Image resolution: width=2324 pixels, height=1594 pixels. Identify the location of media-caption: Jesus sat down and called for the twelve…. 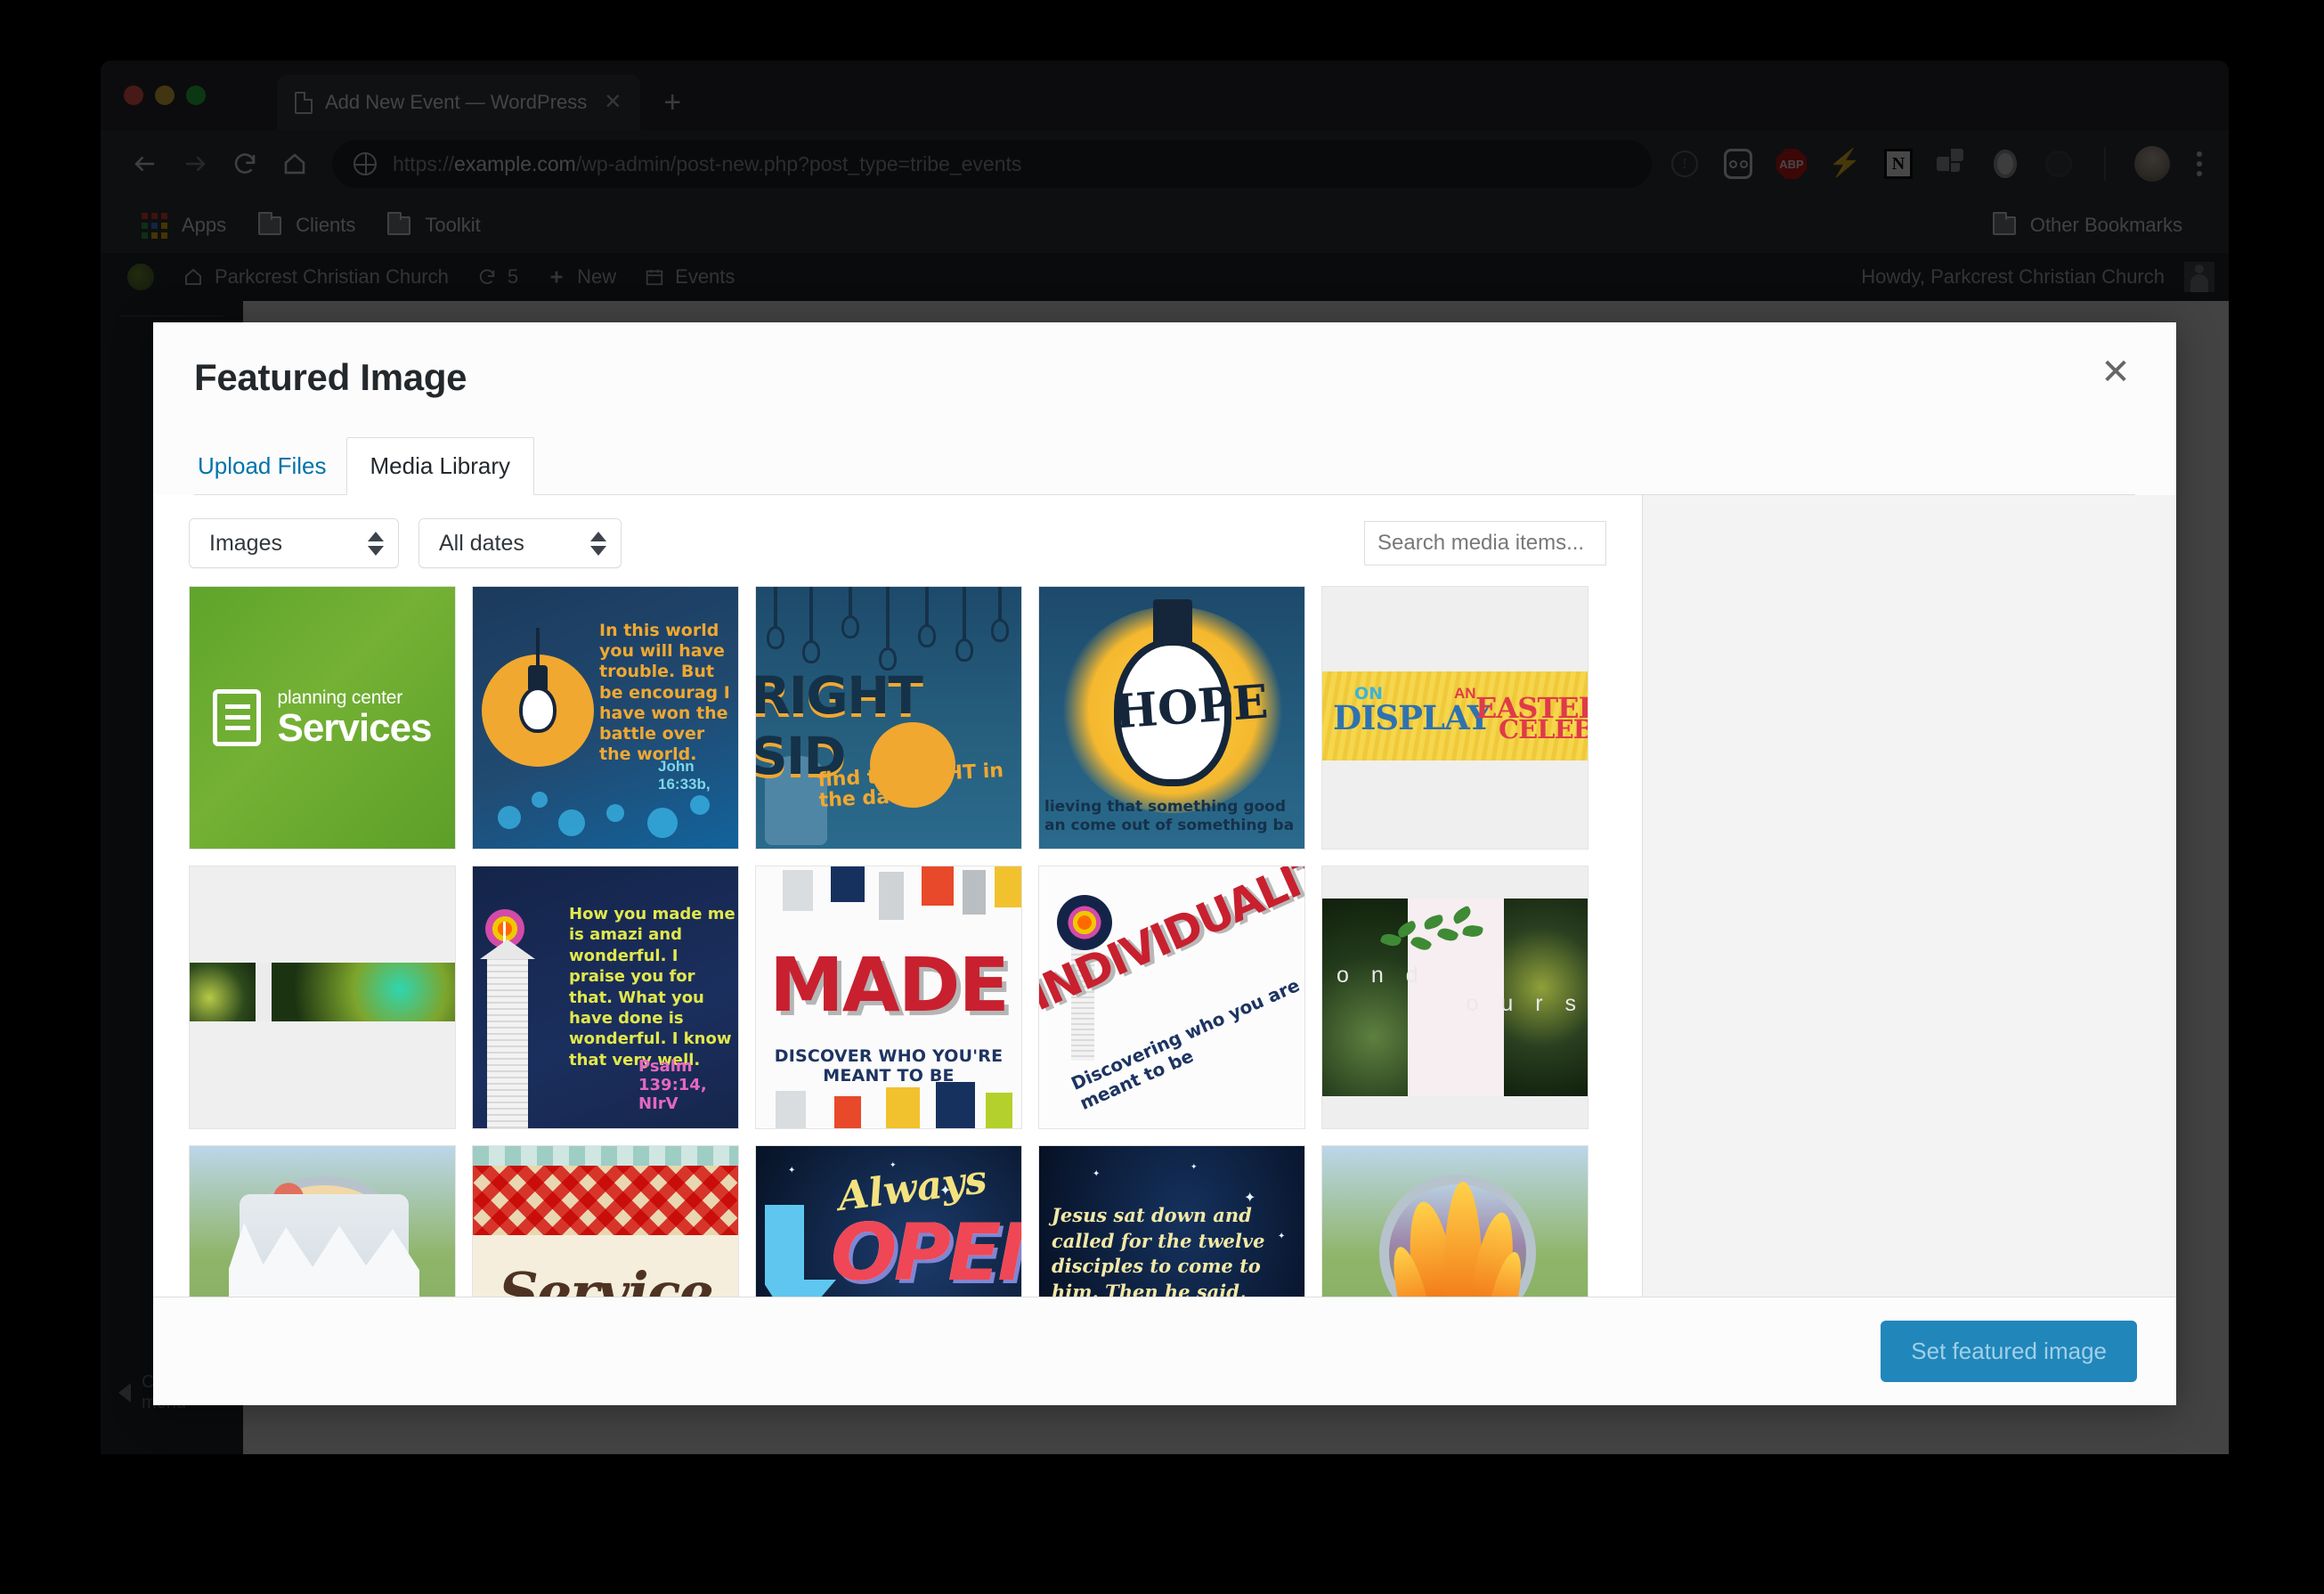
(1159, 1250).